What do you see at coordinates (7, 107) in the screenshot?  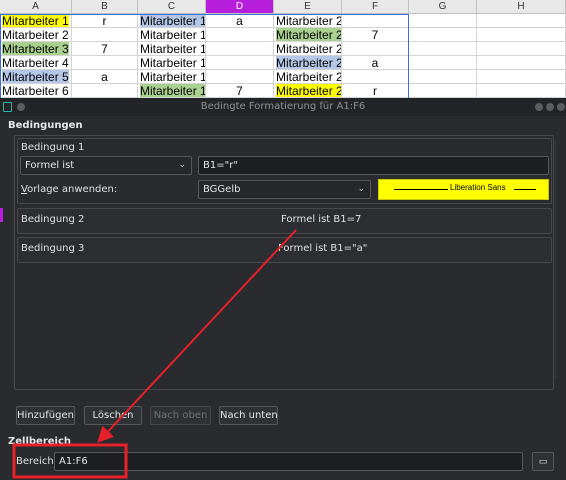 I see `app-icon` at bounding box center [7, 107].